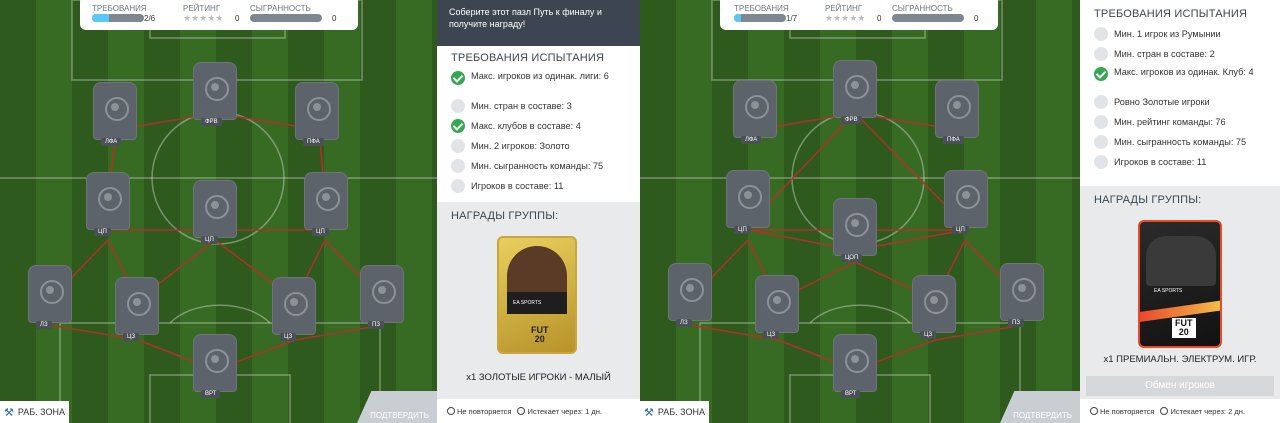 This screenshot has height=423, width=1280. What do you see at coordinates (1180, 386) in the screenshot?
I see `exchange-players-button: Обмен игроков` at bounding box center [1180, 386].